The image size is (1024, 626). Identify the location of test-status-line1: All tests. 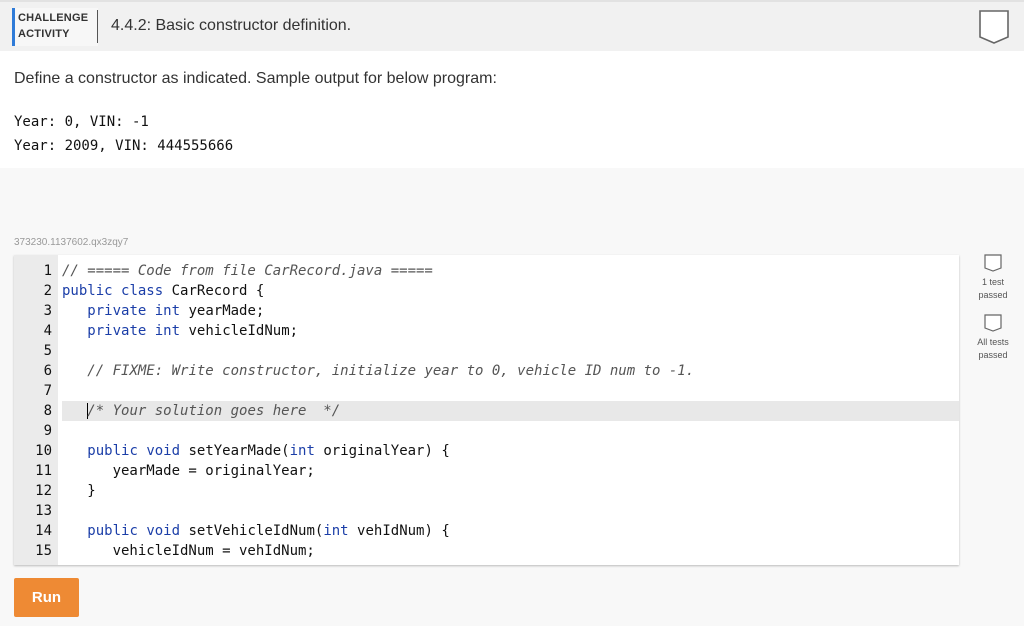
(993, 342).